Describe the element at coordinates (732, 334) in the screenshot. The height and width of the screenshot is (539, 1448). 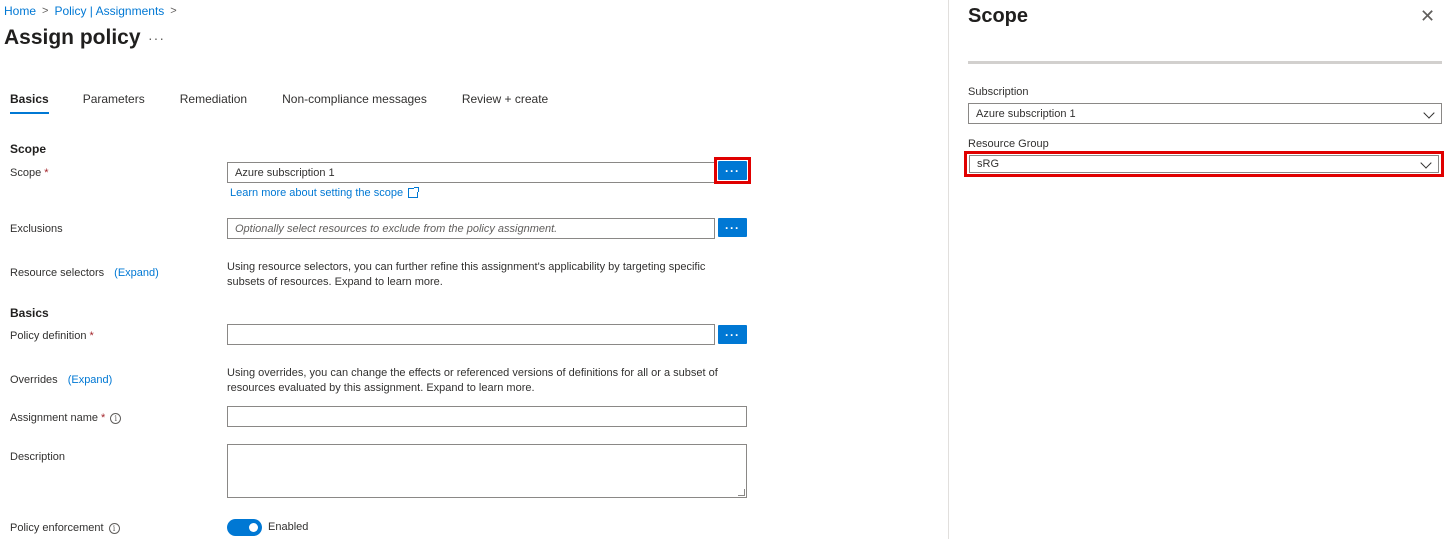
I see `policy-definition-browse-button: ···` at that location.